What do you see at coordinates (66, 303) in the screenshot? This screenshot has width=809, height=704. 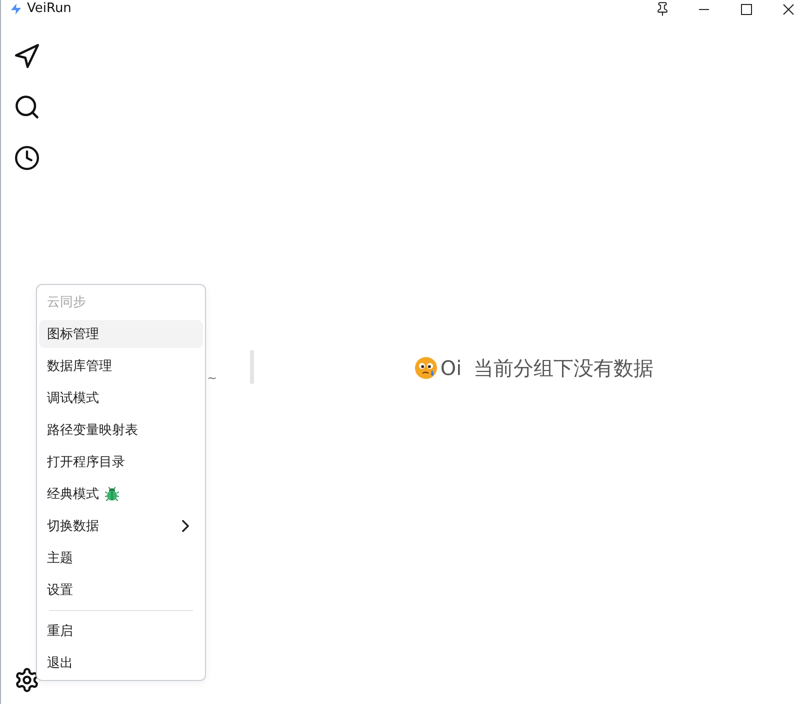 I see `menu-item: 云同步` at bounding box center [66, 303].